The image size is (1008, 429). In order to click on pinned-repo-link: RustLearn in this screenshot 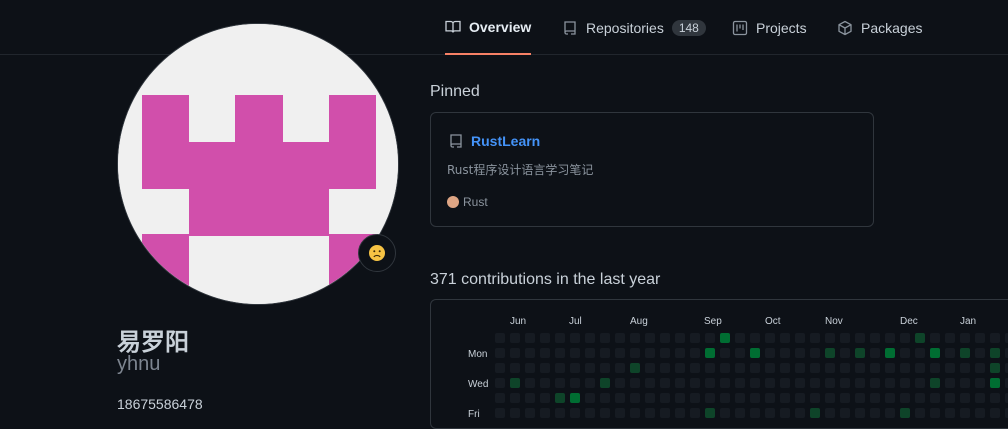, I will do `click(505, 141)`.